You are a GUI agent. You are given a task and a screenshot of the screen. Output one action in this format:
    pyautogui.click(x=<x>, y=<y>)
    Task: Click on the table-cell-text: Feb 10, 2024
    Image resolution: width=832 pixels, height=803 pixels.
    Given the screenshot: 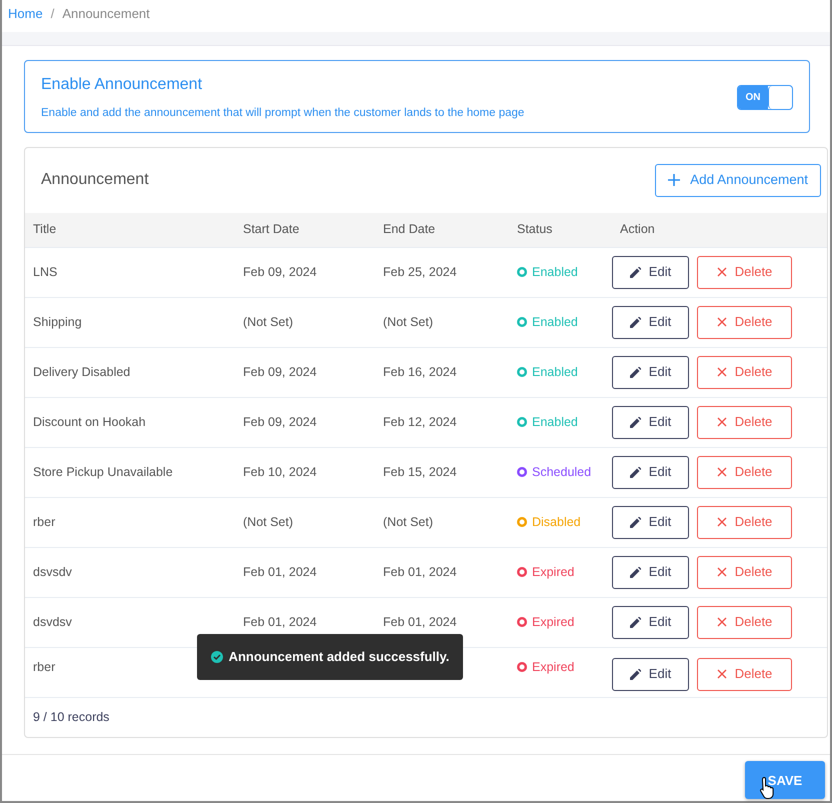 What is the action you would take?
    pyautogui.click(x=280, y=472)
    